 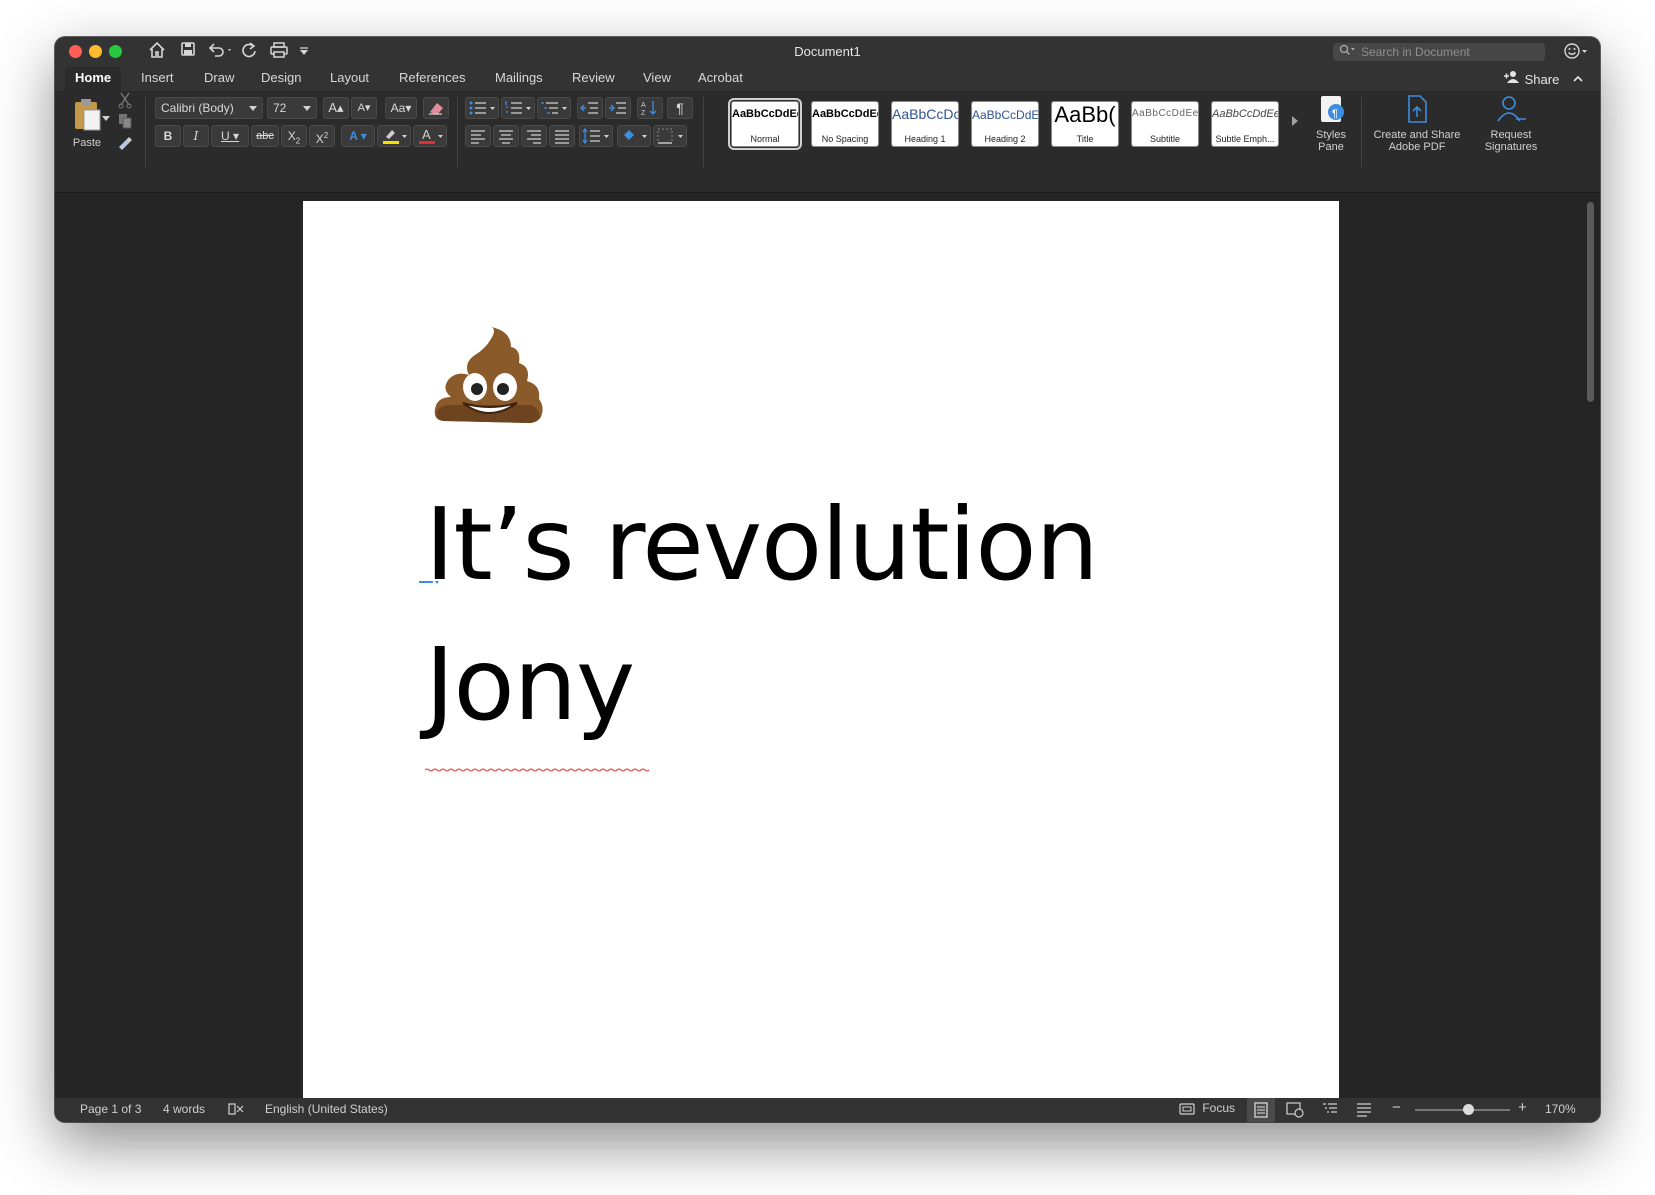 I want to click on bullets-button, so click(x=482, y=108).